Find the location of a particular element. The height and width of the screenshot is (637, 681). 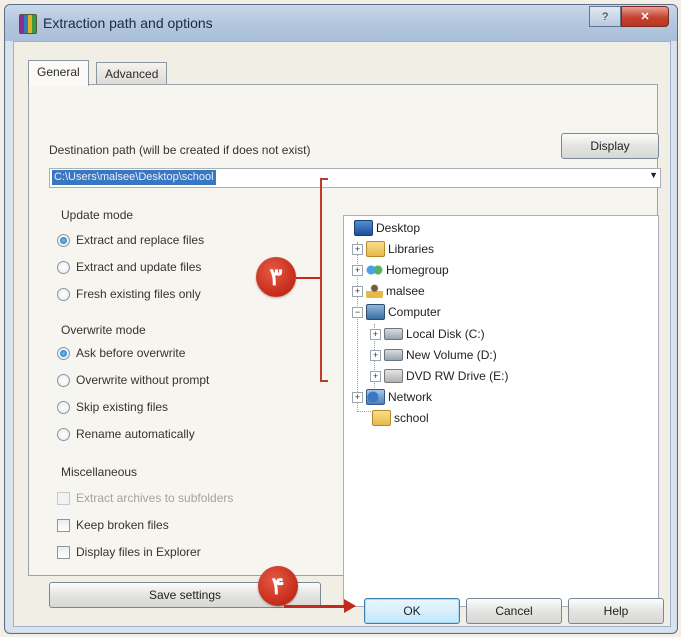

checkbox-display-explorer: Display files in Explorer is located at coordinates (129, 552).